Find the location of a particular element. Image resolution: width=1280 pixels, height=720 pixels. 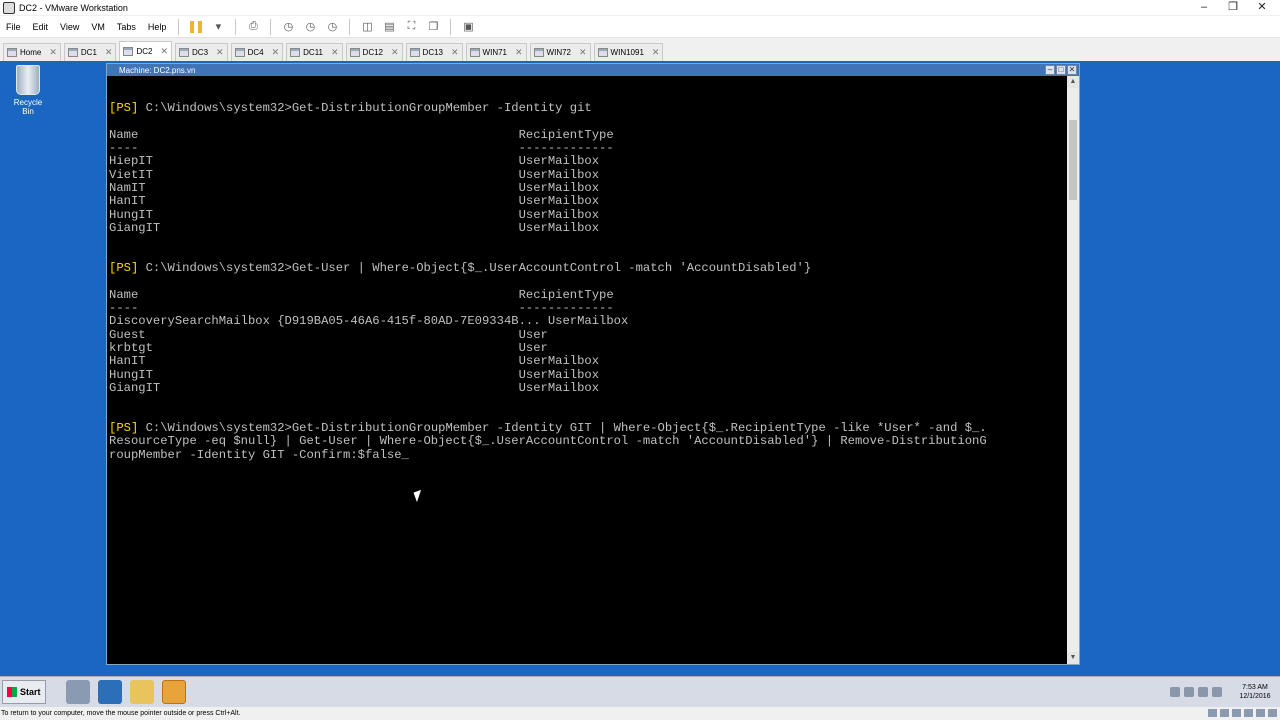

line-text: Guest User is located at coordinates (328, 334).